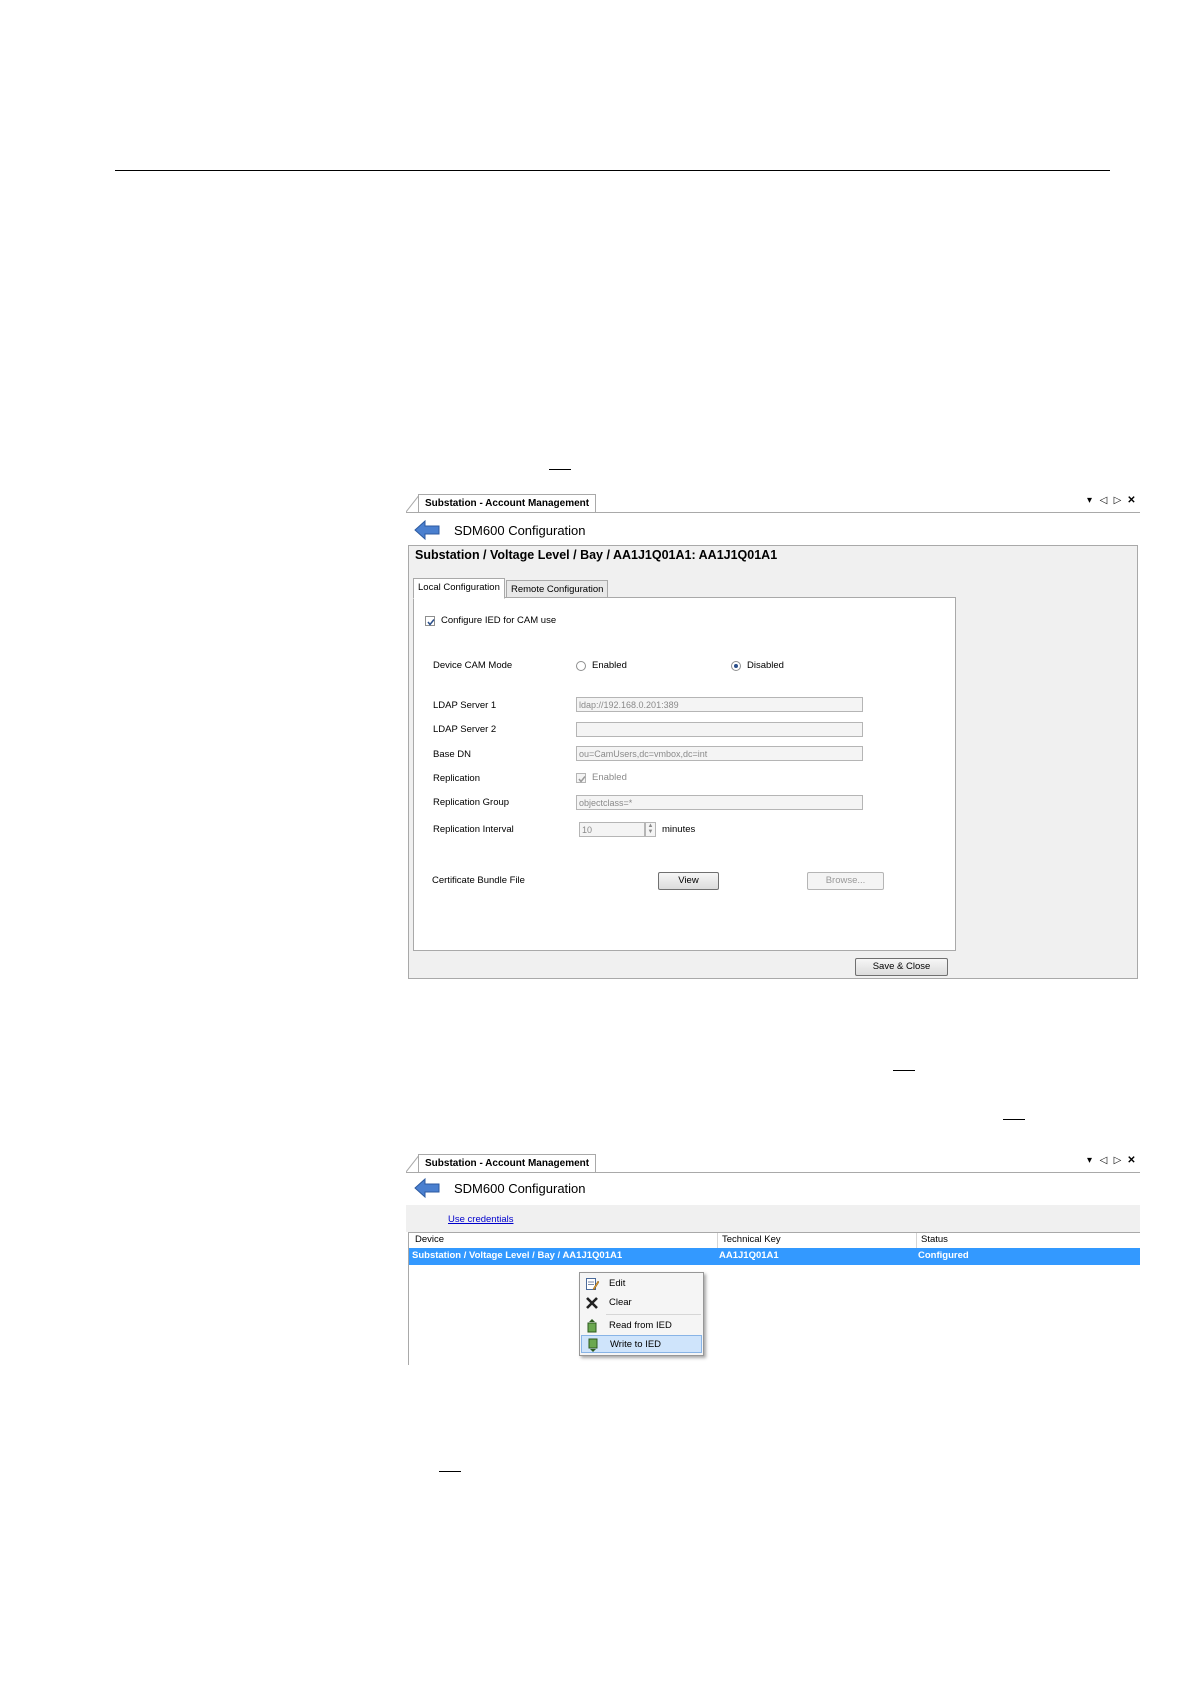  I want to click on context-menu: Edit Clear Read from IED Write to IED, so click(641, 1314).